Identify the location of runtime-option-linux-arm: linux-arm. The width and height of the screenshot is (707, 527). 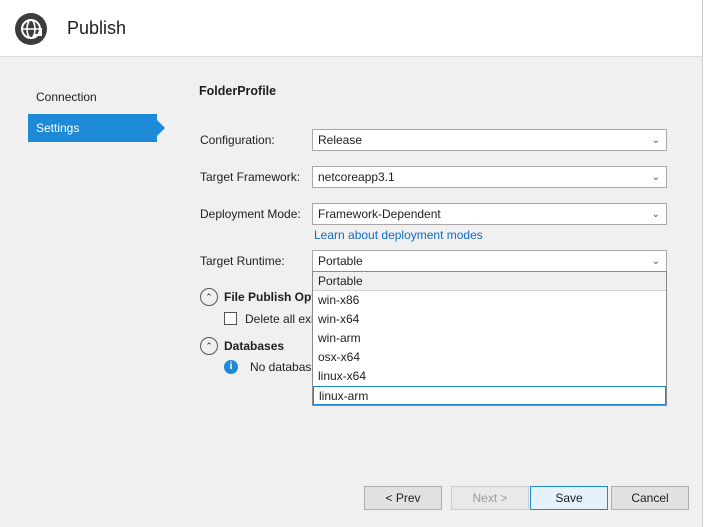
(489, 395).